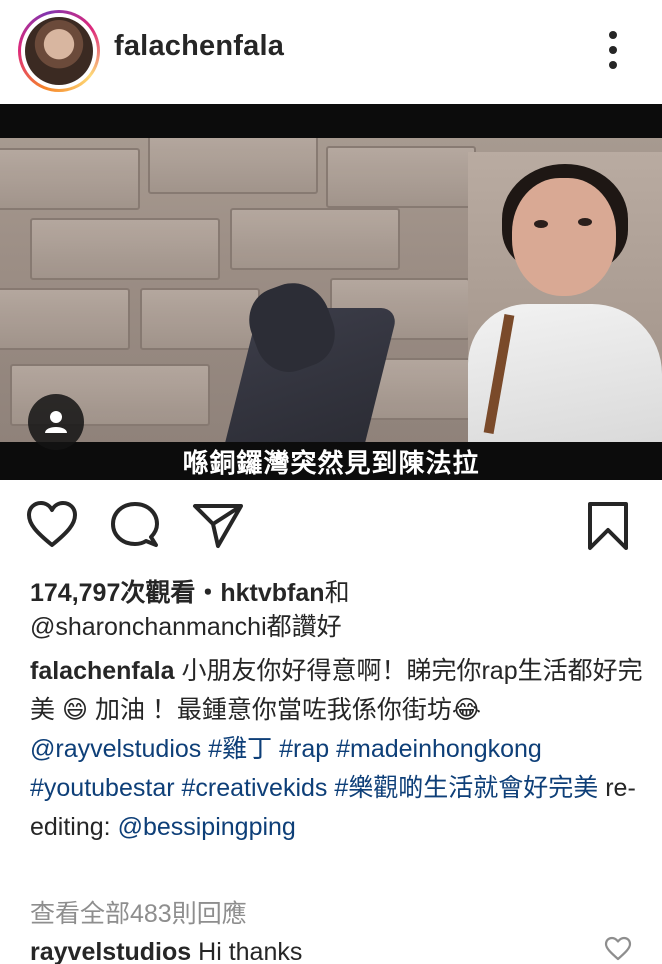 This screenshot has height=964, width=662. I want to click on hashtag-link: #樂觀啲生活就會好完美, so click(466, 788).